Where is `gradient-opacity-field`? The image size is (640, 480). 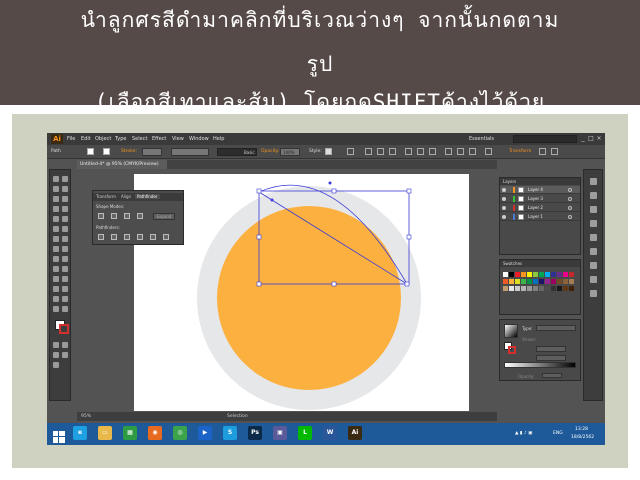 gradient-opacity-field is located at coordinates (552, 375).